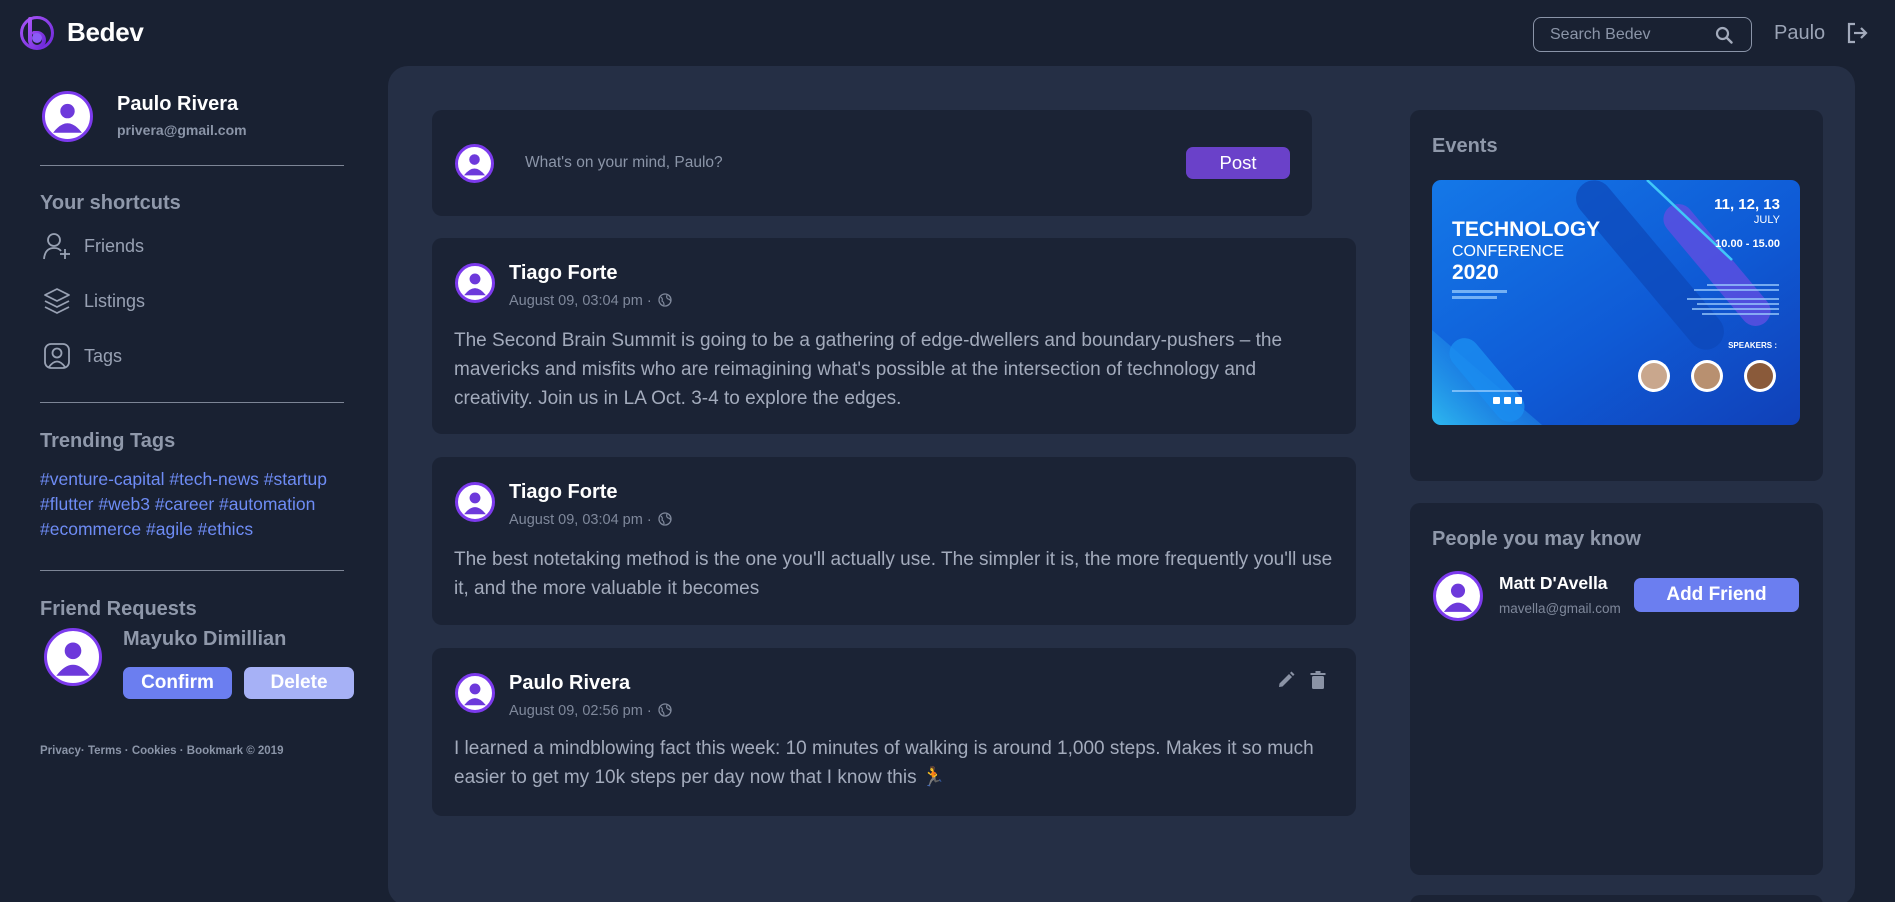  What do you see at coordinates (1298, 682) in the screenshot?
I see `post-actions` at bounding box center [1298, 682].